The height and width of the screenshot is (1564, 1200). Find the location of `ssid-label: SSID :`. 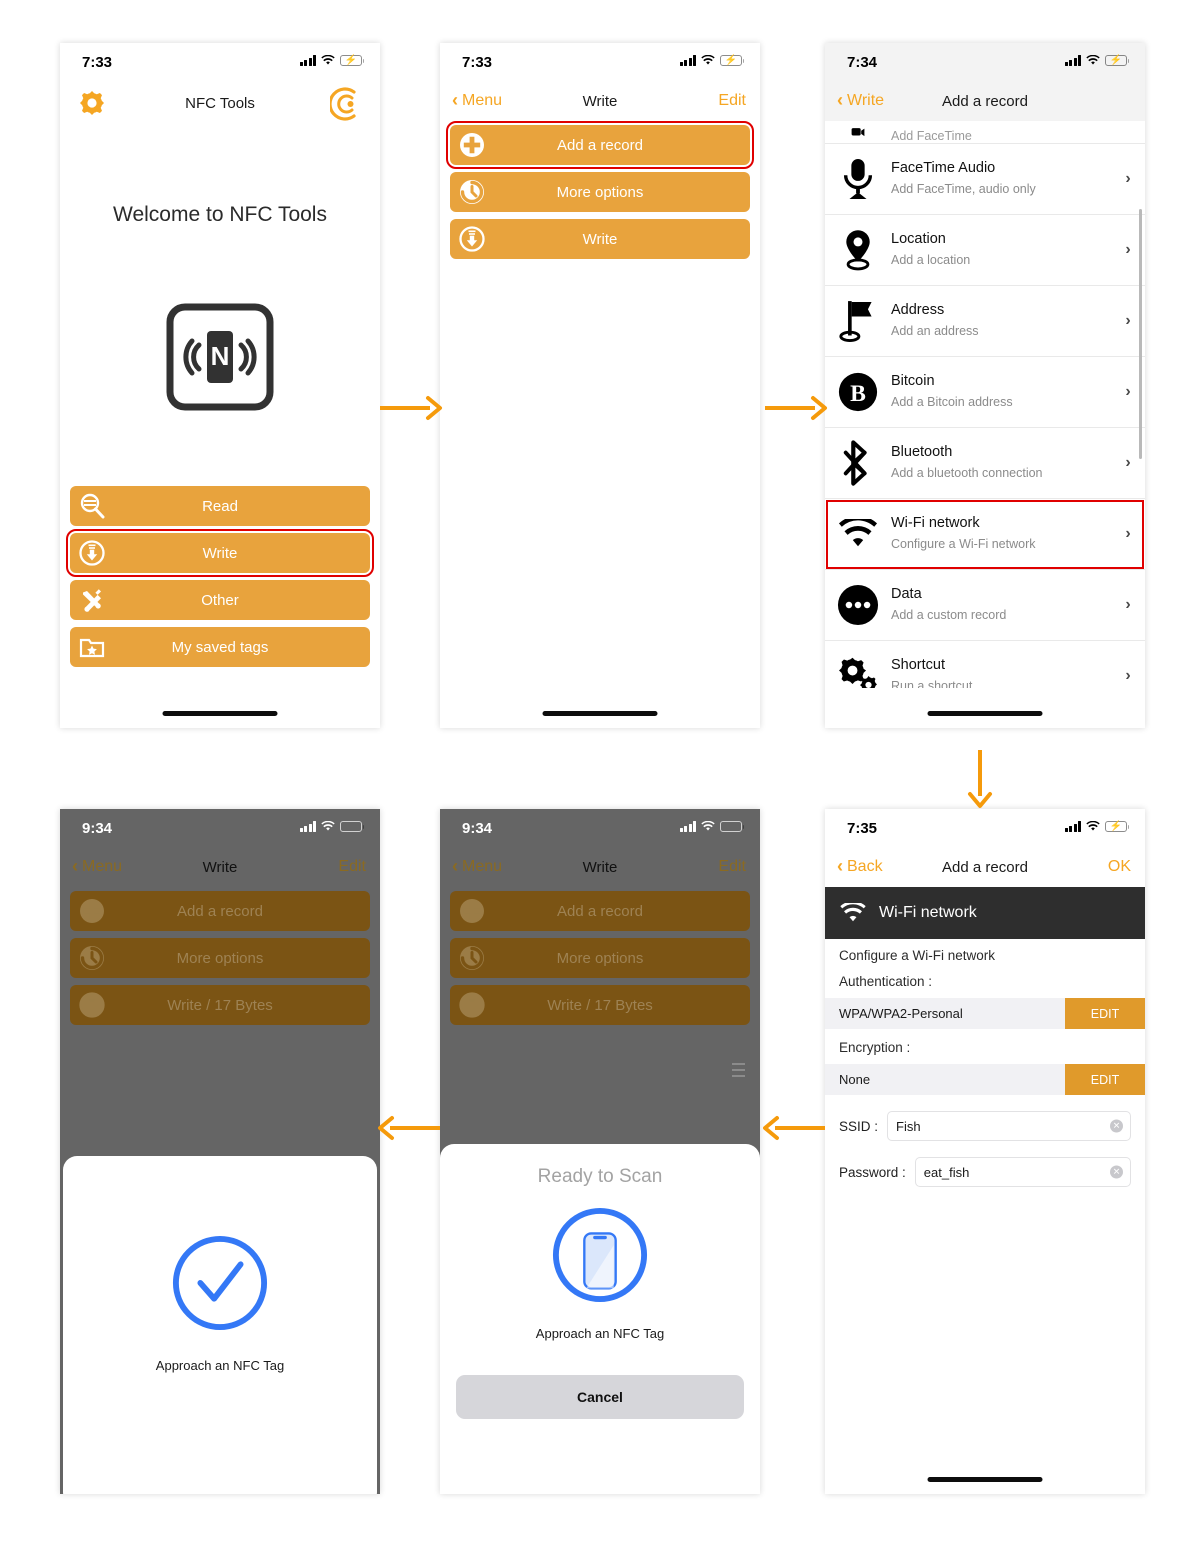

ssid-label: SSID : is located at coordinates (859, 1126).